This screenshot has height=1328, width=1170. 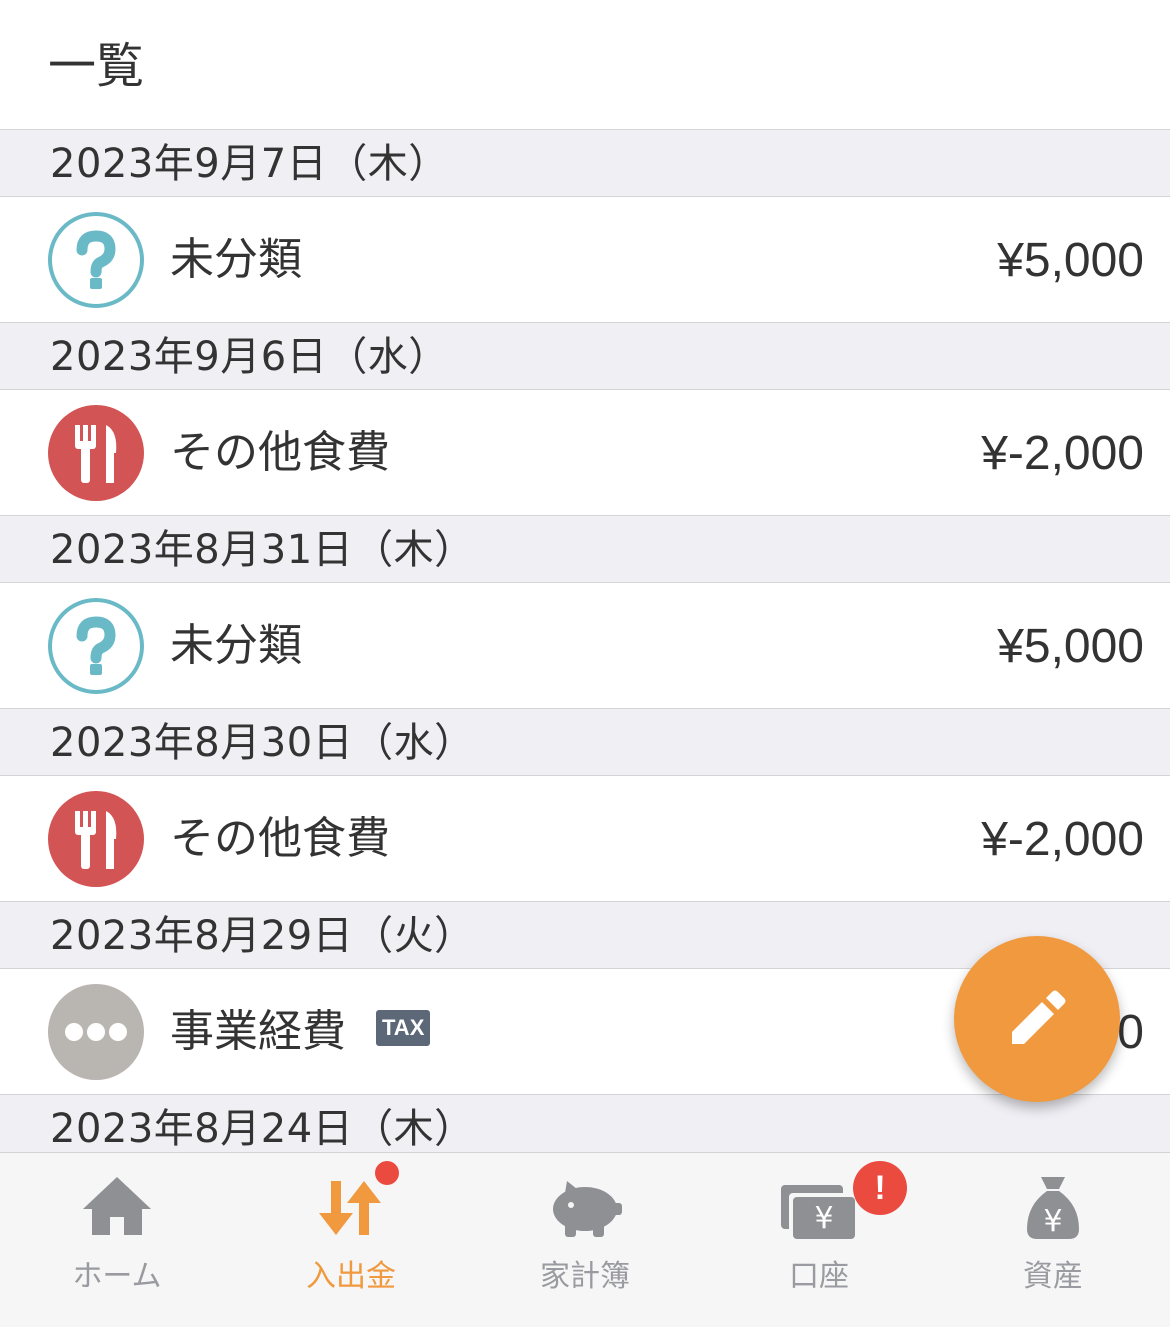 I want to click on tab-bar: ホーム 入出金 家計簿 ¥ ! 口座 ¥ 資産, so click(x=585, y=1239).